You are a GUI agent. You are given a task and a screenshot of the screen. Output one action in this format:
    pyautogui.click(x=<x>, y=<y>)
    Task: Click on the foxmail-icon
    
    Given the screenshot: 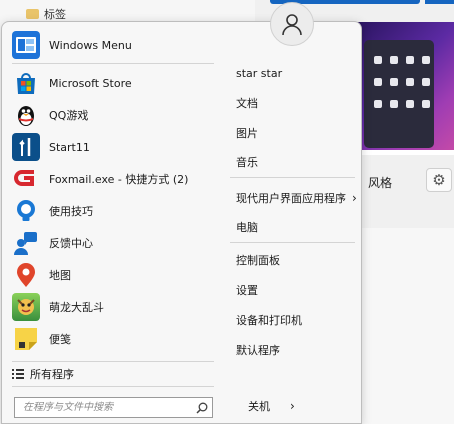 What is the action you would take?
    pyautogui.click(x=26, y=179)
    